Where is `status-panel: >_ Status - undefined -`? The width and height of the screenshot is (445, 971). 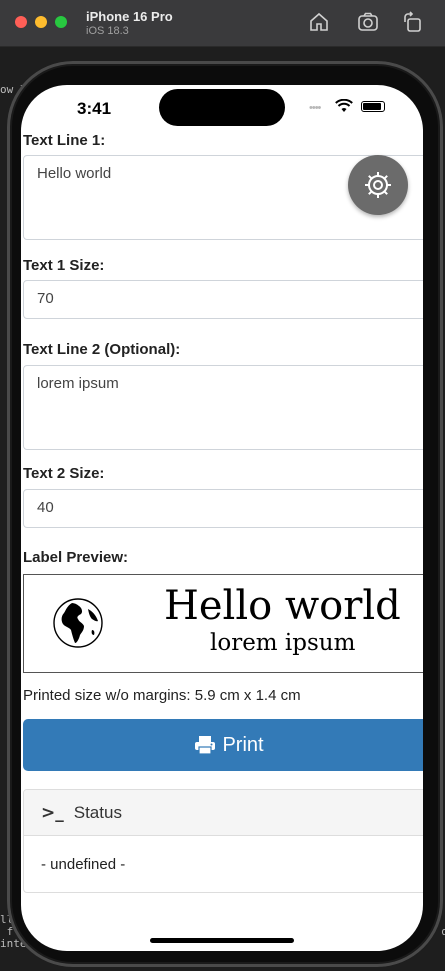
status-panel: >_ Status - undefined - is located at coordinates (223, 841).